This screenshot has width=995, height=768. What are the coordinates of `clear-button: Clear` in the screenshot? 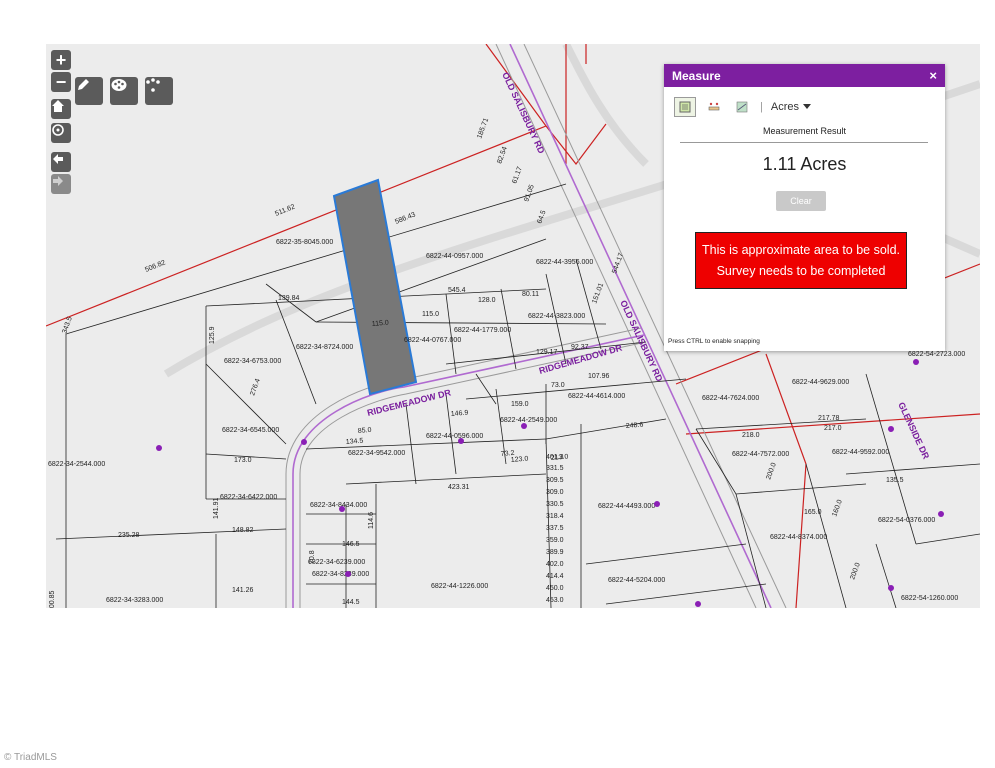 It's located at (801, 201).